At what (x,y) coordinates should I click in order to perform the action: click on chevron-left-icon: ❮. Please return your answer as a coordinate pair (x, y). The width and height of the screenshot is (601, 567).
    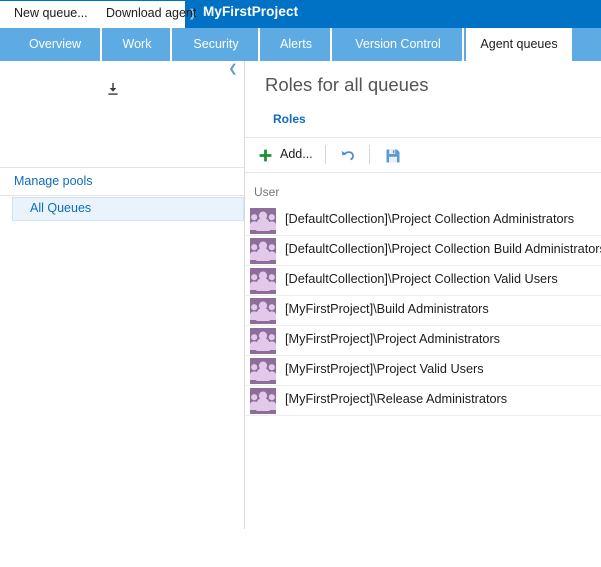
    Looking at the image, I should click on (233, 69).